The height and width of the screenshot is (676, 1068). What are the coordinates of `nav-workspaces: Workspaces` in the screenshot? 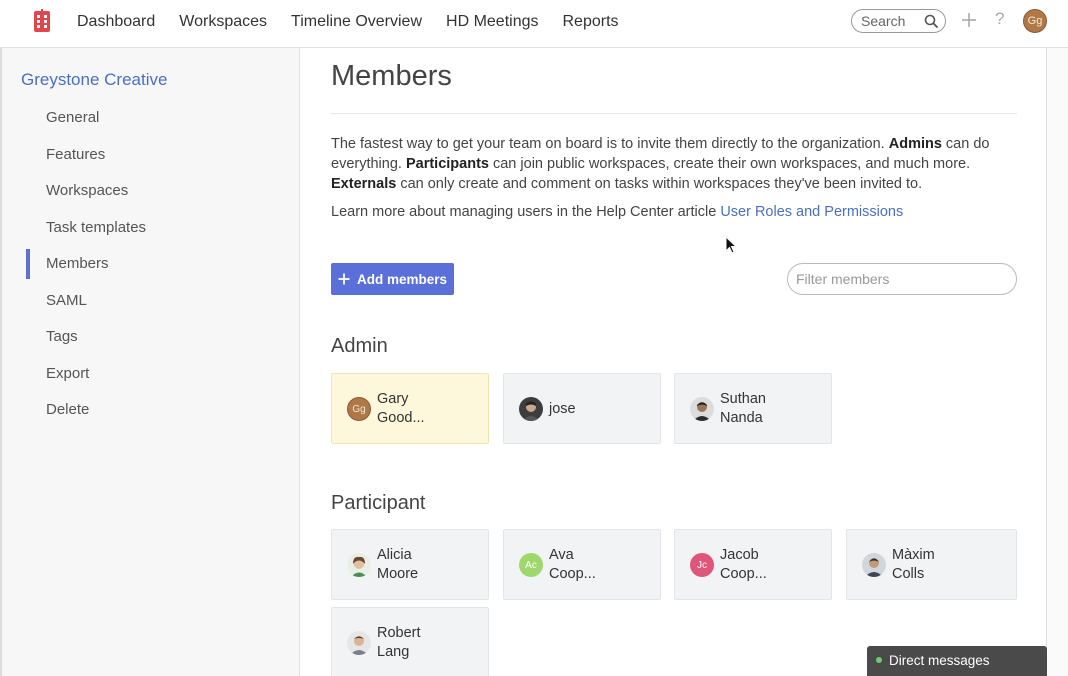 It's located at (223, 22).